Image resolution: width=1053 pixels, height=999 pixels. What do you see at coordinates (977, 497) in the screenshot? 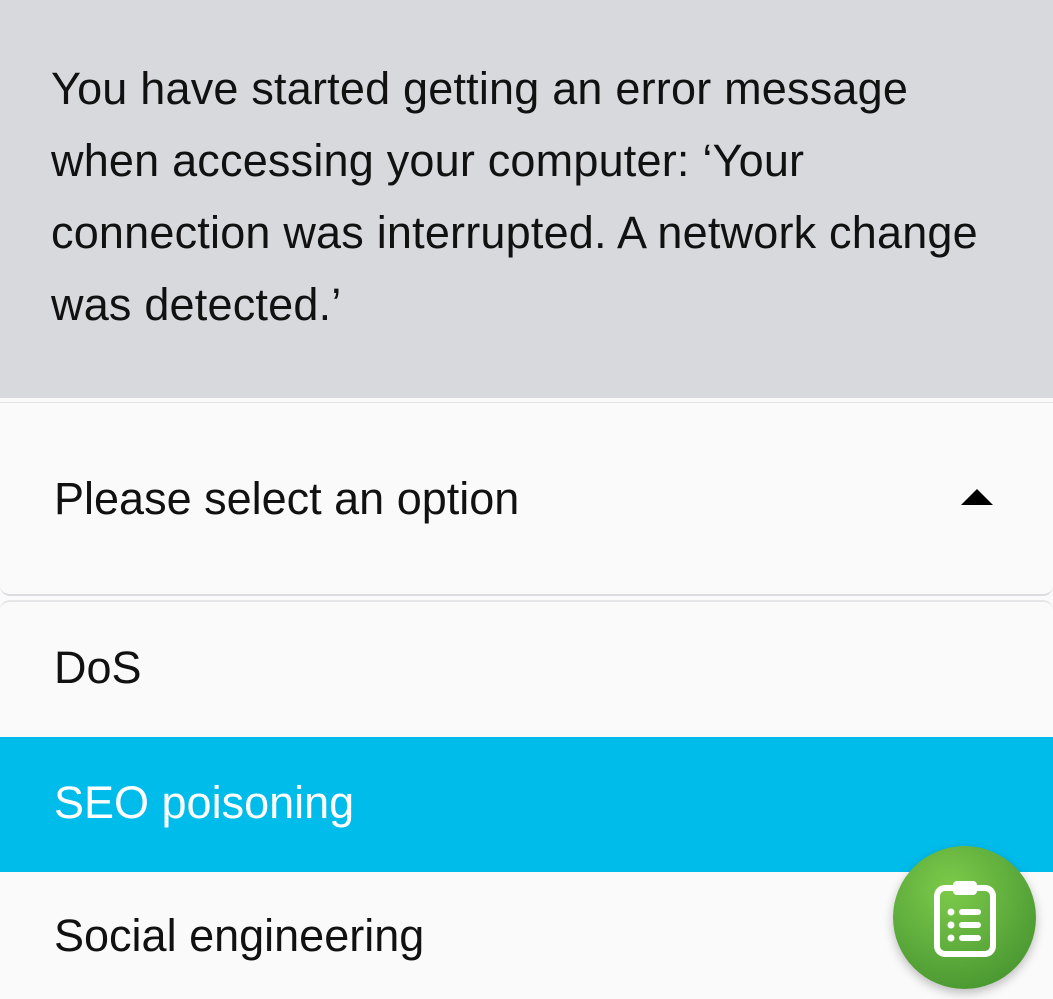
I see `caret-up-icon` at bounding box center [977, 497].